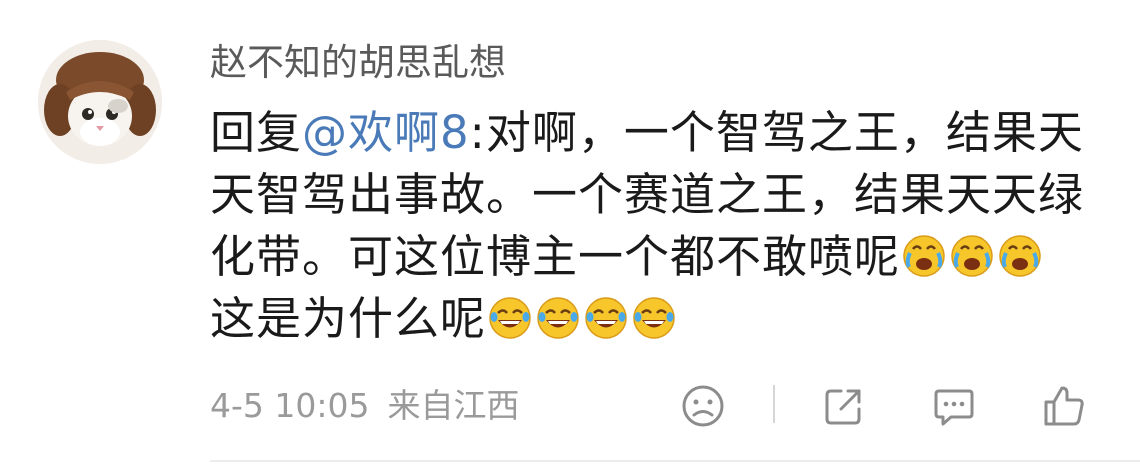  I want to click on sad-face-icon, so click(703, 406).